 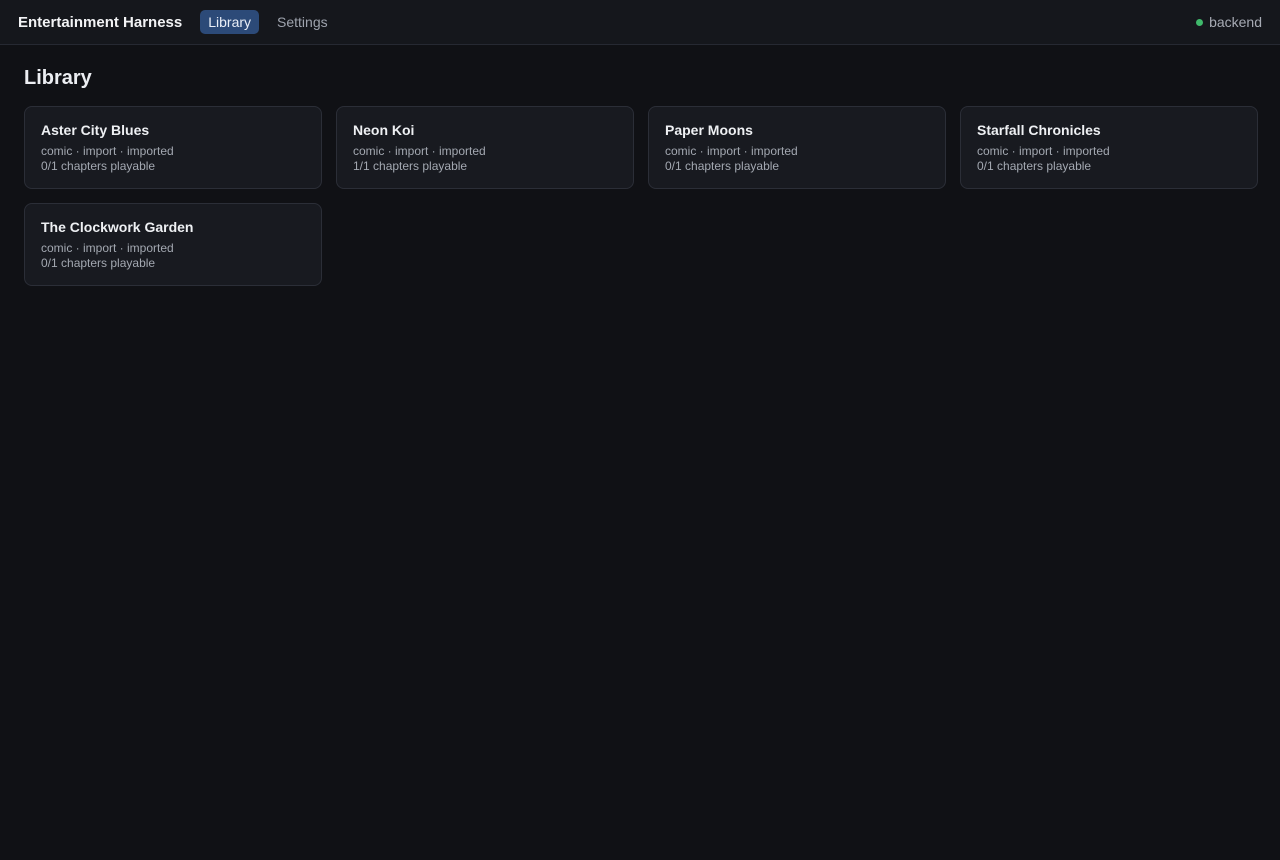 What do you see at coordinates (410, 166) in the screenshot?
I see `card-progress: 1/1 chapters playable` at bounding box center [410, 166].